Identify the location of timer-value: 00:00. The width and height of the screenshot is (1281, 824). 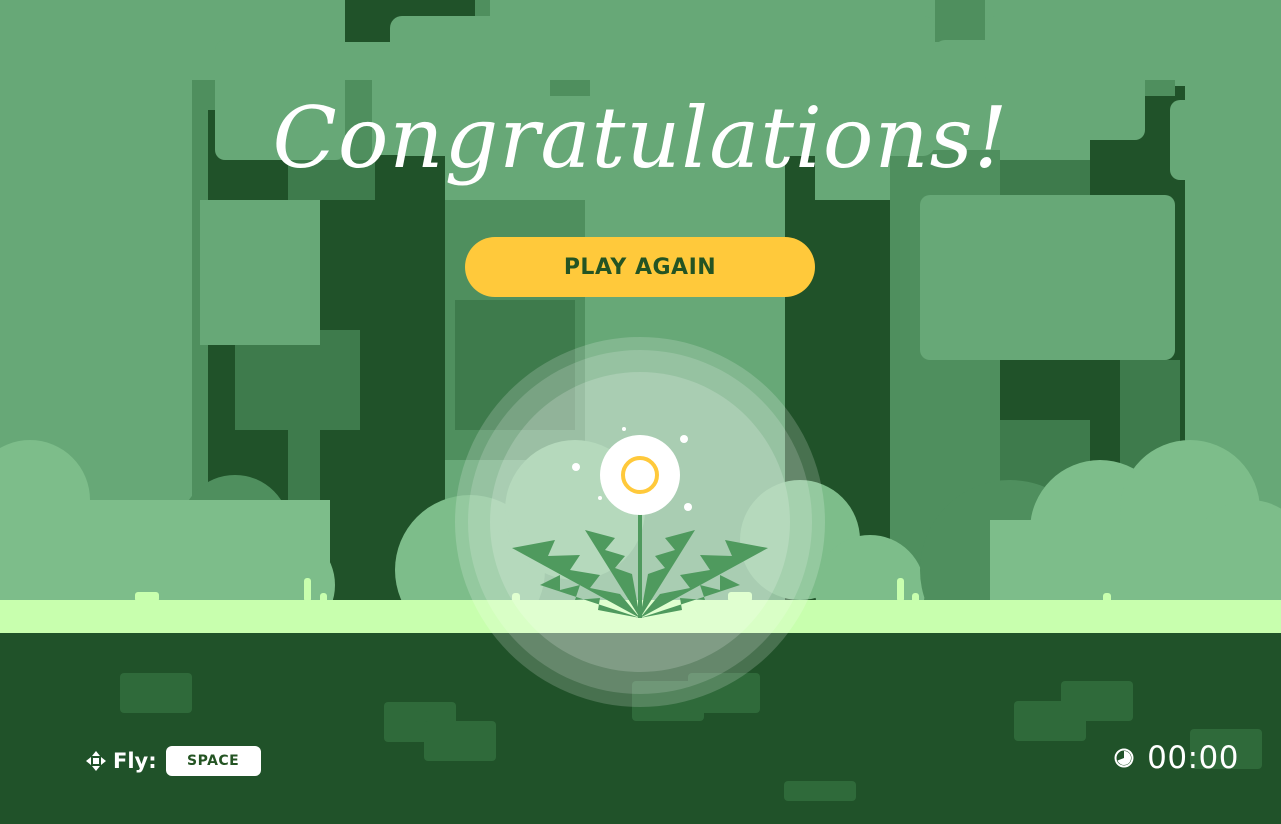
(1193, 758).